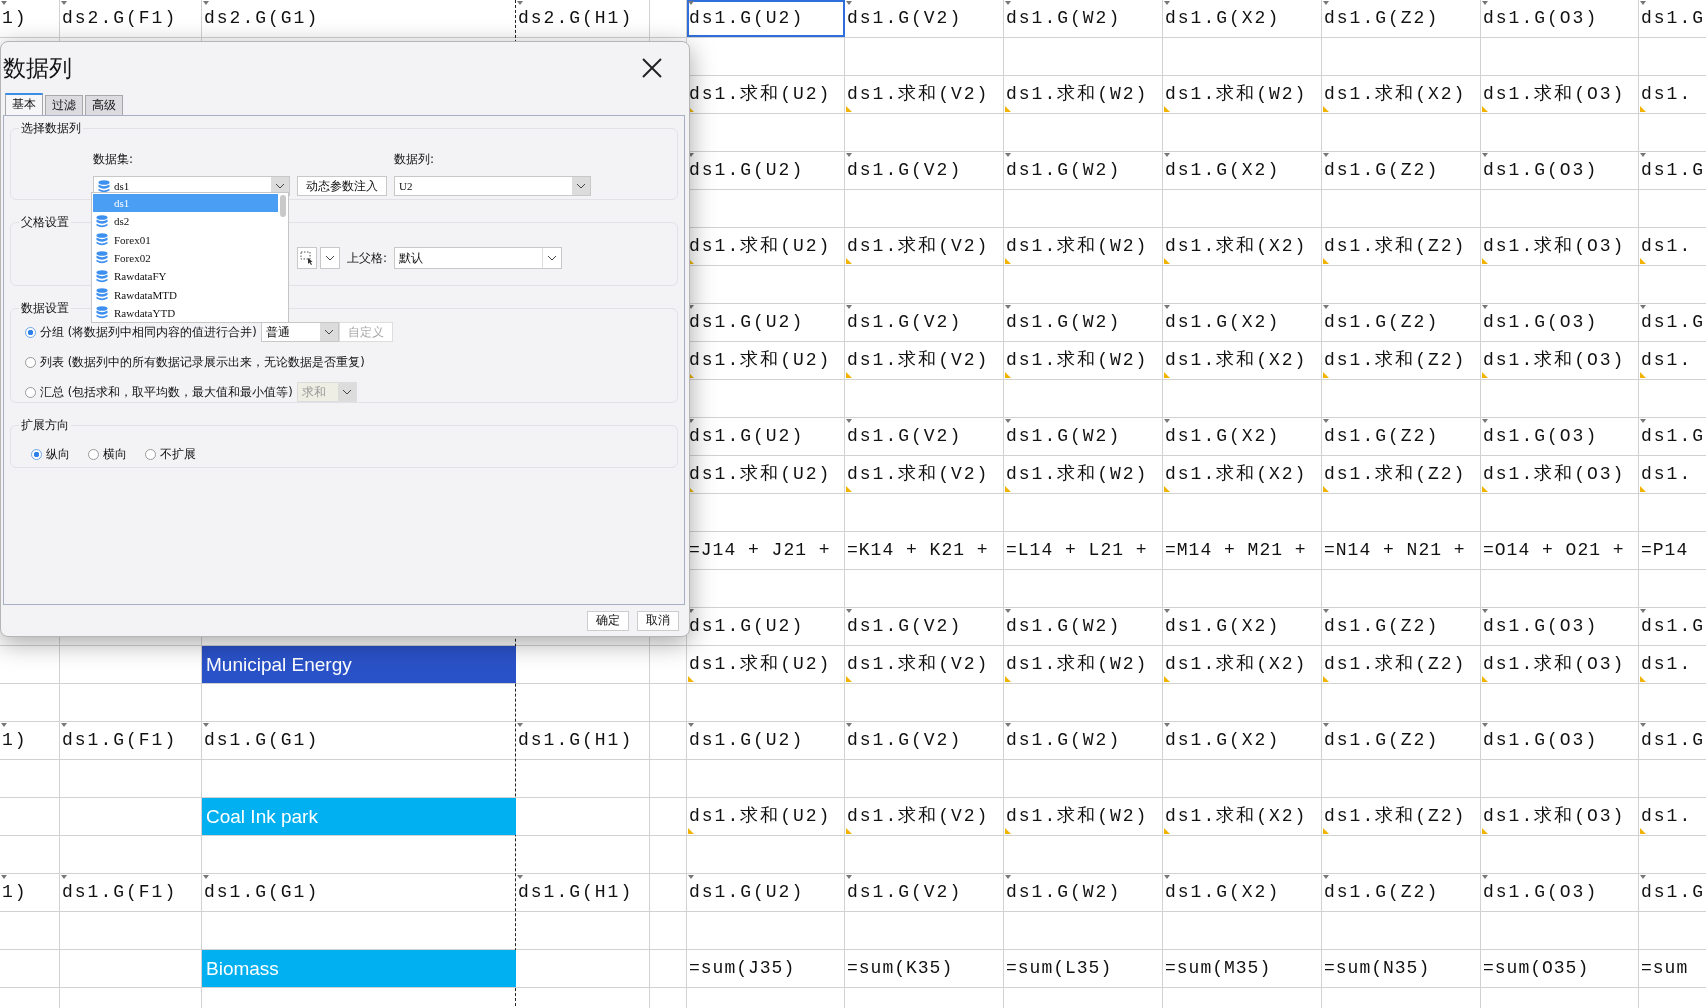  I want to click on table-cell: ds2.G(F1), so click(131, 18).